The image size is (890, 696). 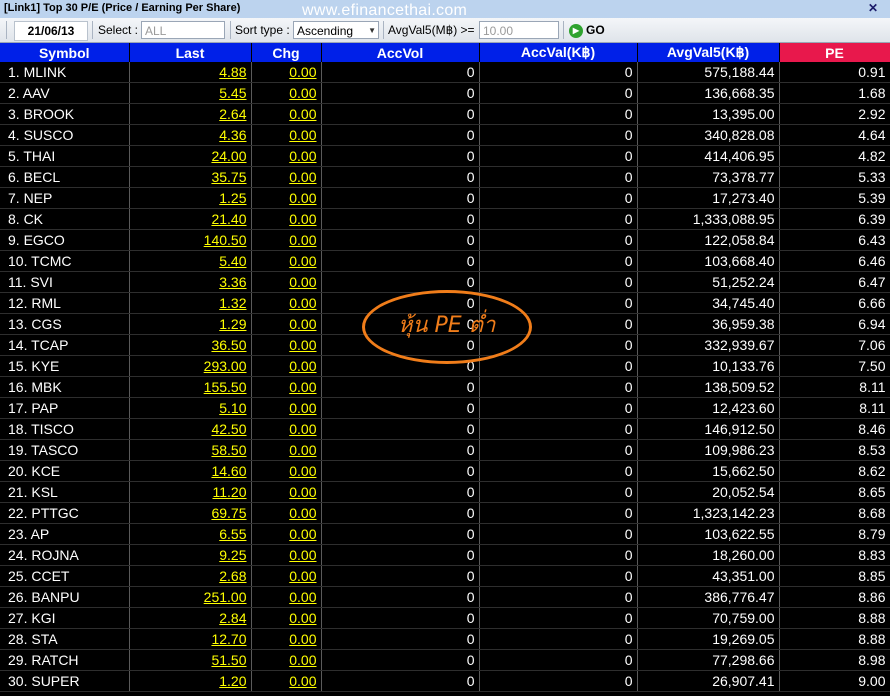 What do you see at coordinates (190, 282) in the screenshot?
I see `last-price-link: 3.36` at bounding box center [190, 282].